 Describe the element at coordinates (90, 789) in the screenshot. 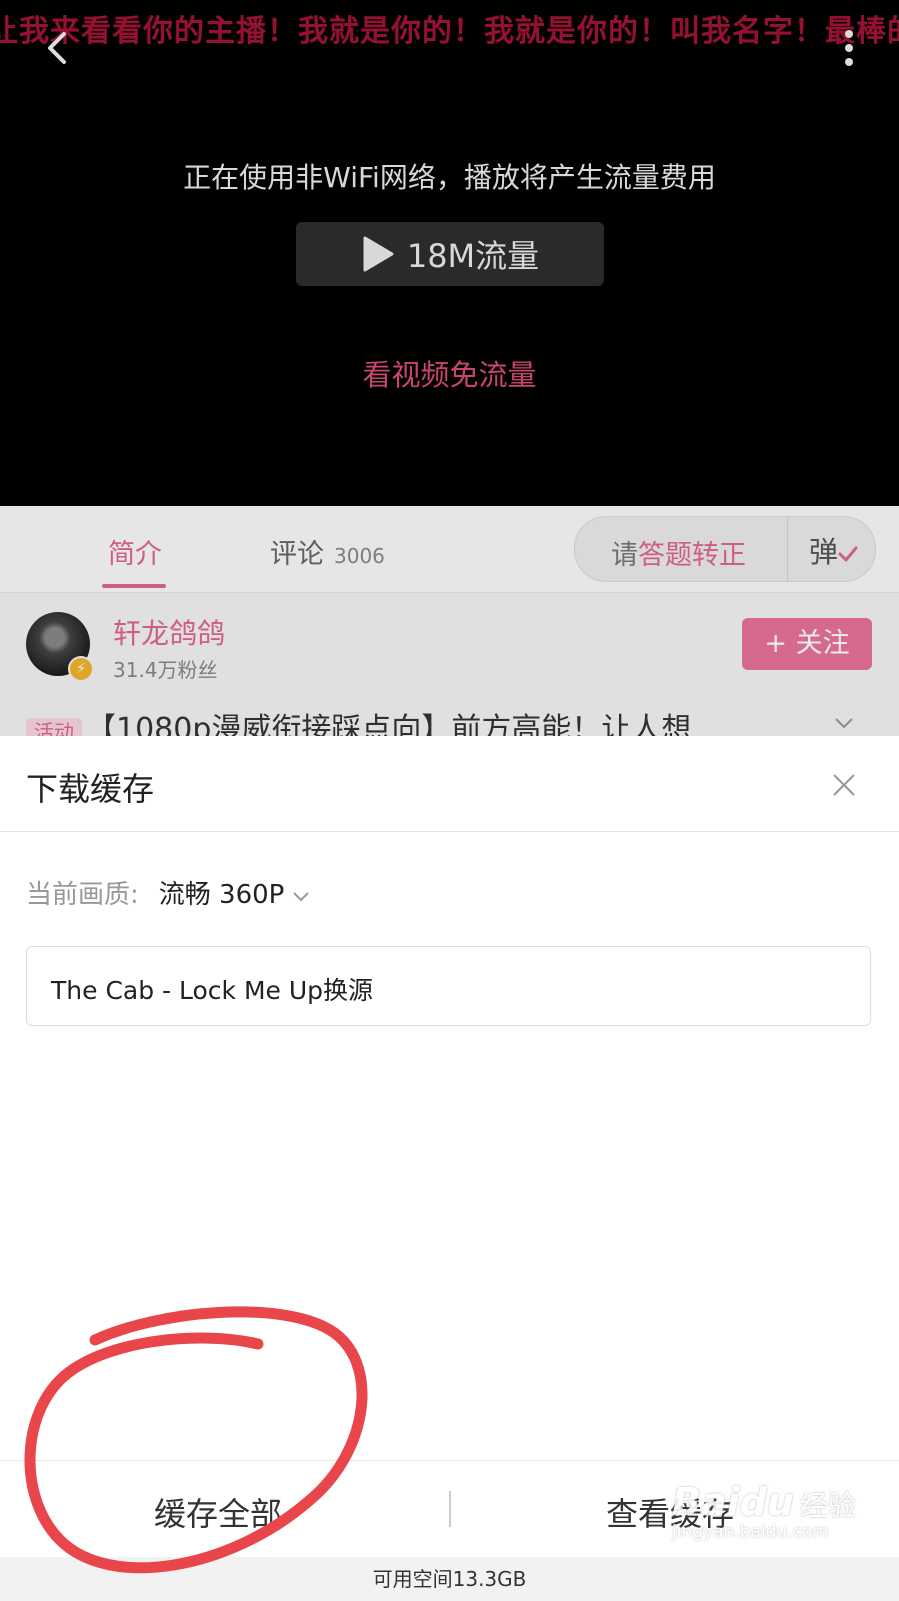

I see `sheet-title: 下载缓存` at that location.